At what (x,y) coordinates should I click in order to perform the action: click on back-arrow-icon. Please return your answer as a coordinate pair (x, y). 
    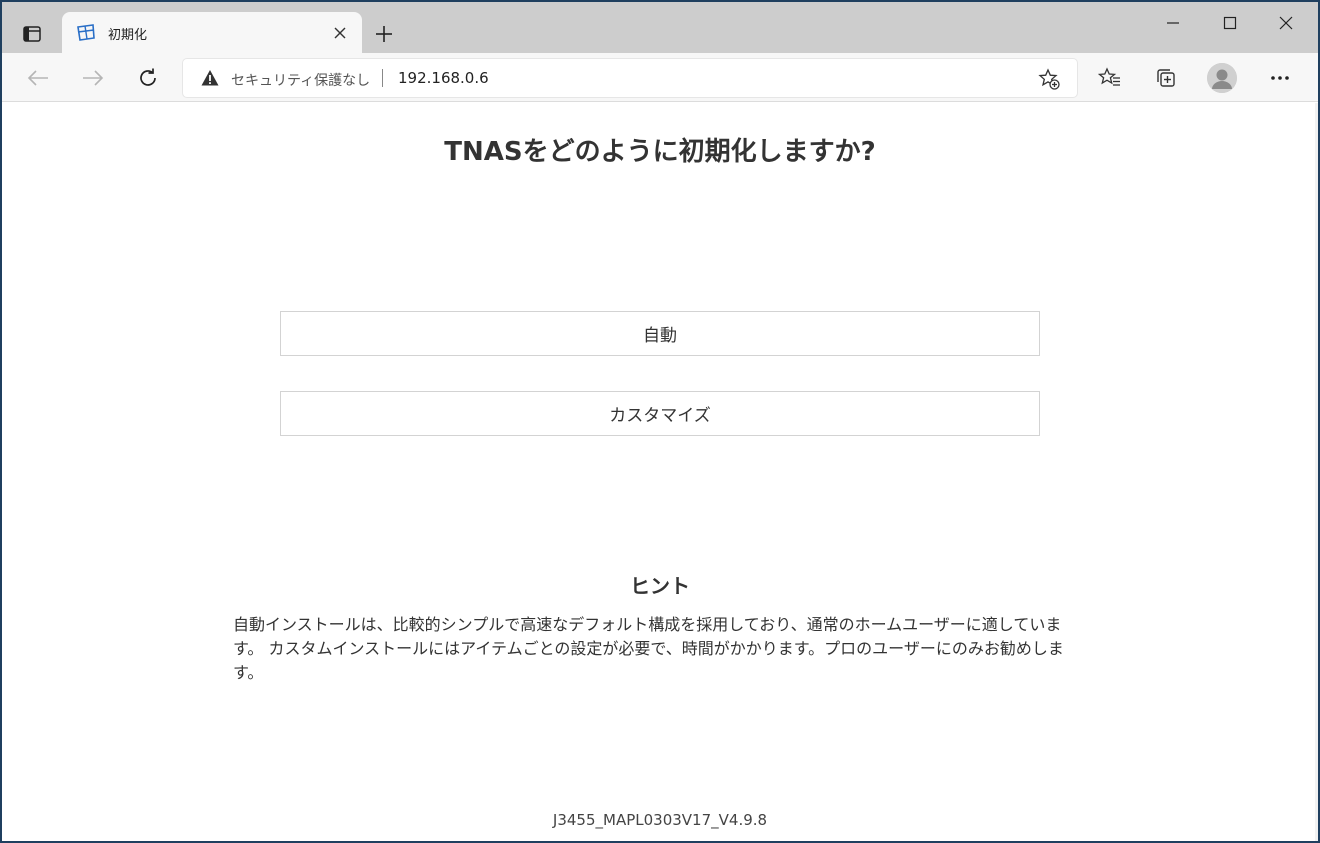
    Looking at the image, I should click on (38, 78).